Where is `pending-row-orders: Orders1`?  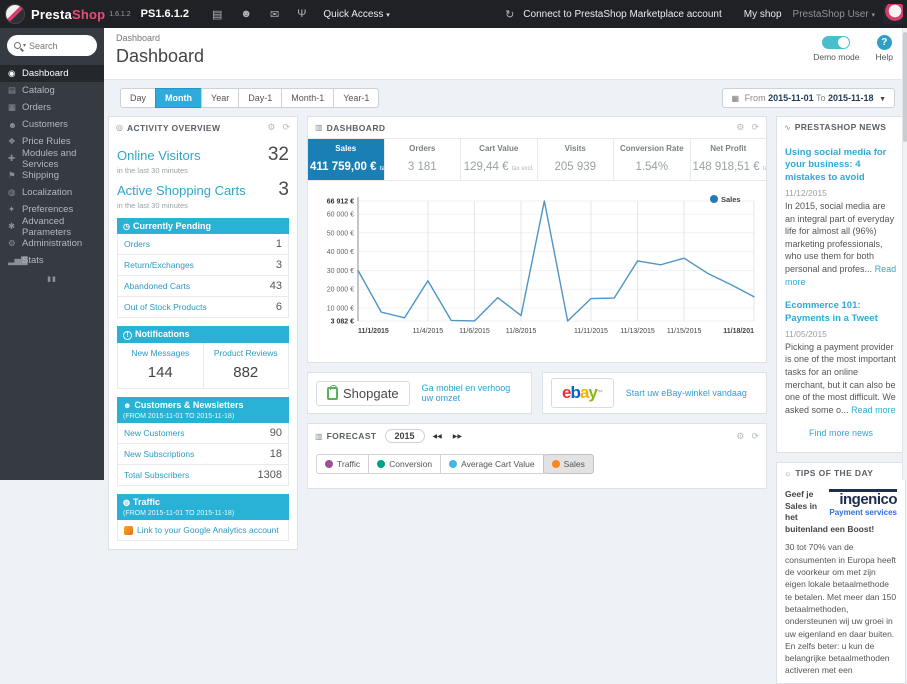 pending-row-orders: Orders1 is located at coordinates (203, 244).